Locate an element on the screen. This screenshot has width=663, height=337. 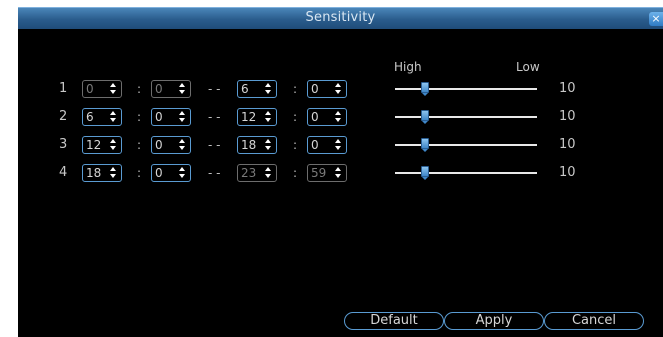
row-number: 4 is located at coordinates (63, 172).